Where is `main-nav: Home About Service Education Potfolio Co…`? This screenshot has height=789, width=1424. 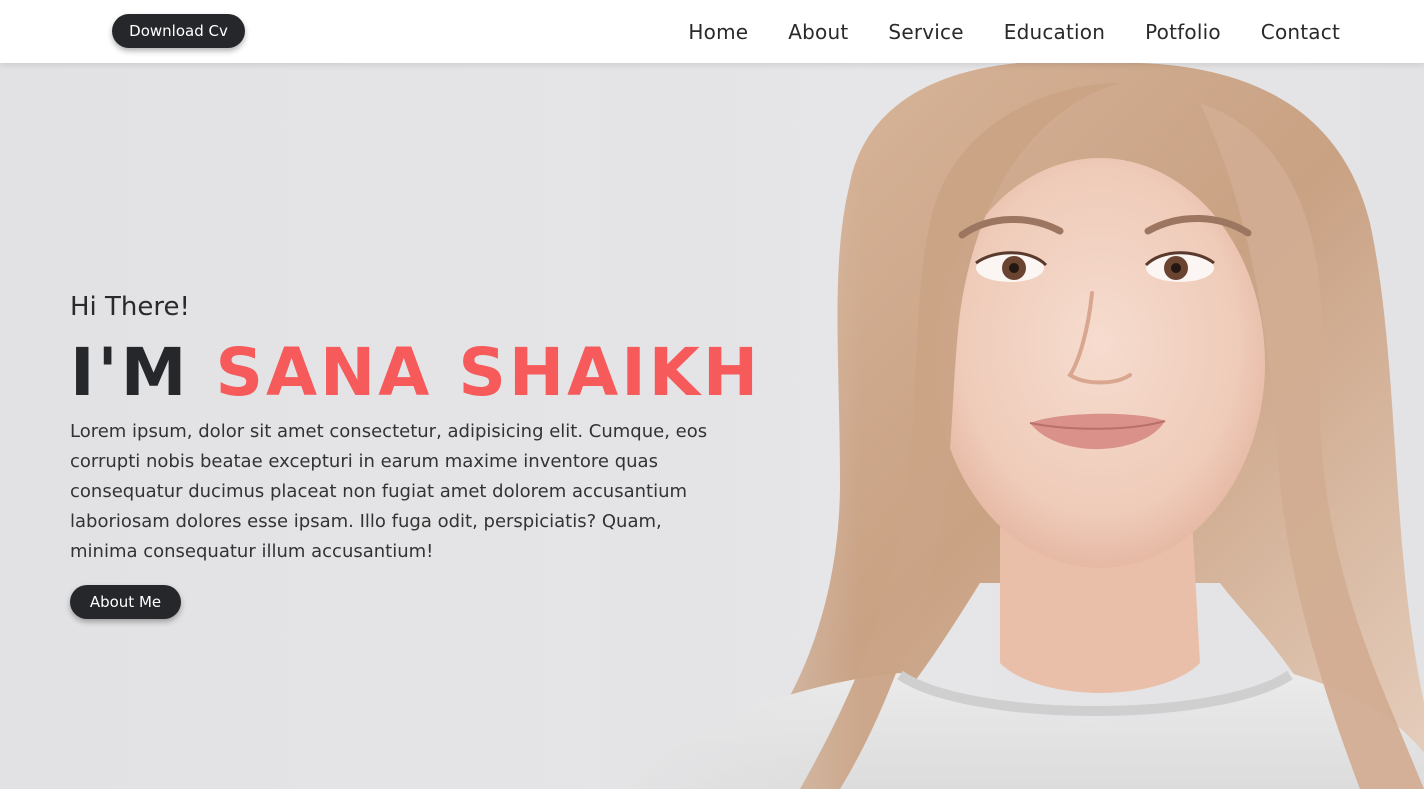 main-nav: Home About Service Education Potfolio Co… is located at coordinates (1014, 31).